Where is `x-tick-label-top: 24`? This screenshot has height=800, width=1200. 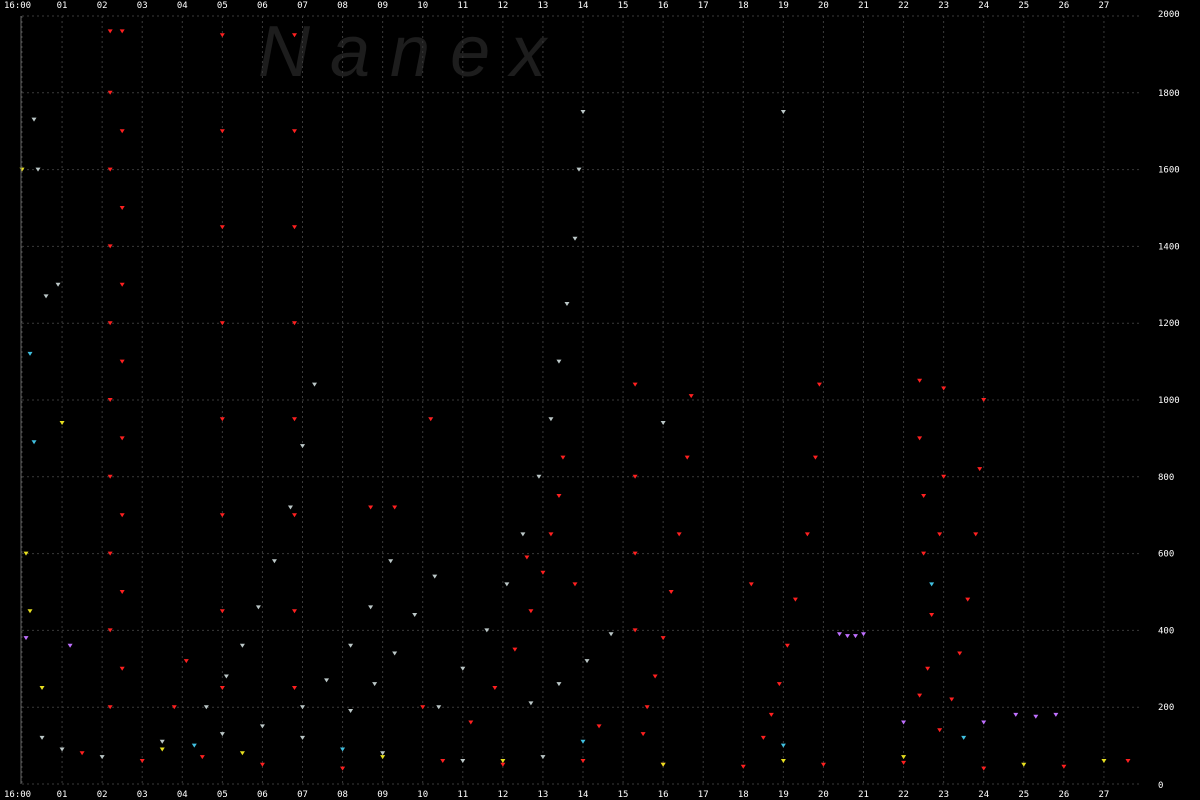
x-tick-label-top: 24 is located at coordinates (983, 6).